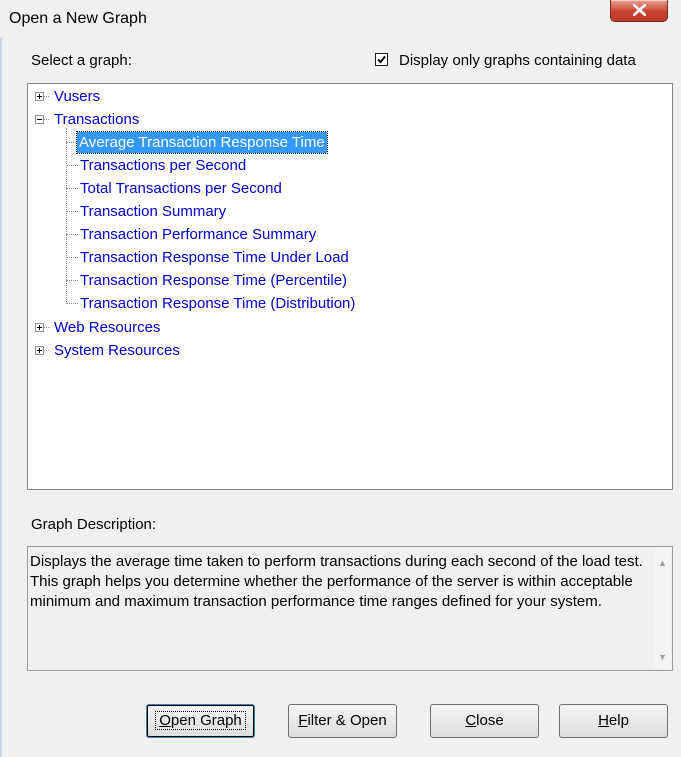  I want to click on tree-node-system-resources: System Resources, so click(117, 350).